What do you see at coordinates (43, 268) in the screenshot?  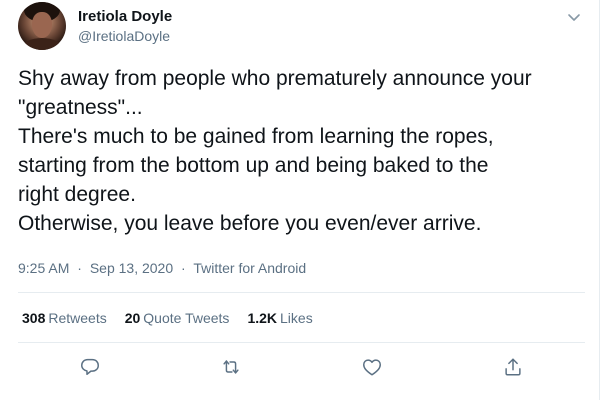 I see `tweet-time: 9:25 AM` at bounding box center [43, 268].